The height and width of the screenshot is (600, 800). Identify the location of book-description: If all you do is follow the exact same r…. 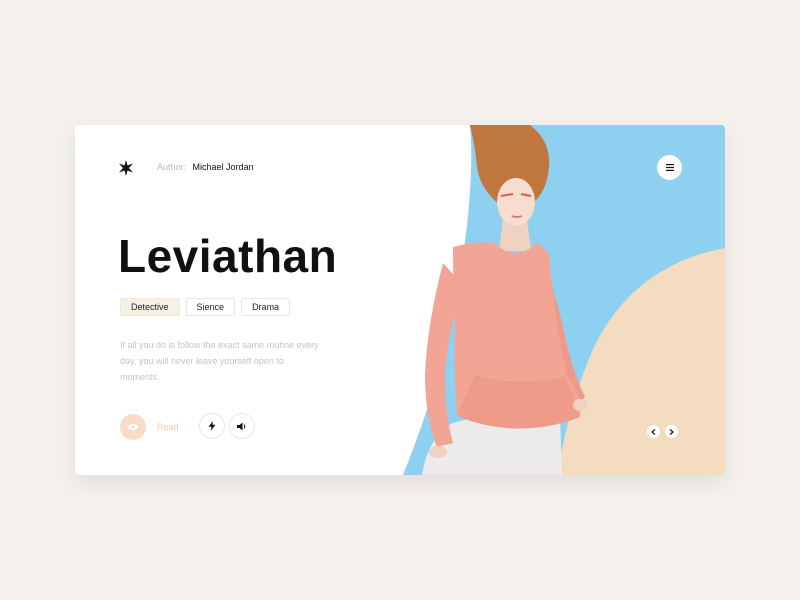
(219, 361).